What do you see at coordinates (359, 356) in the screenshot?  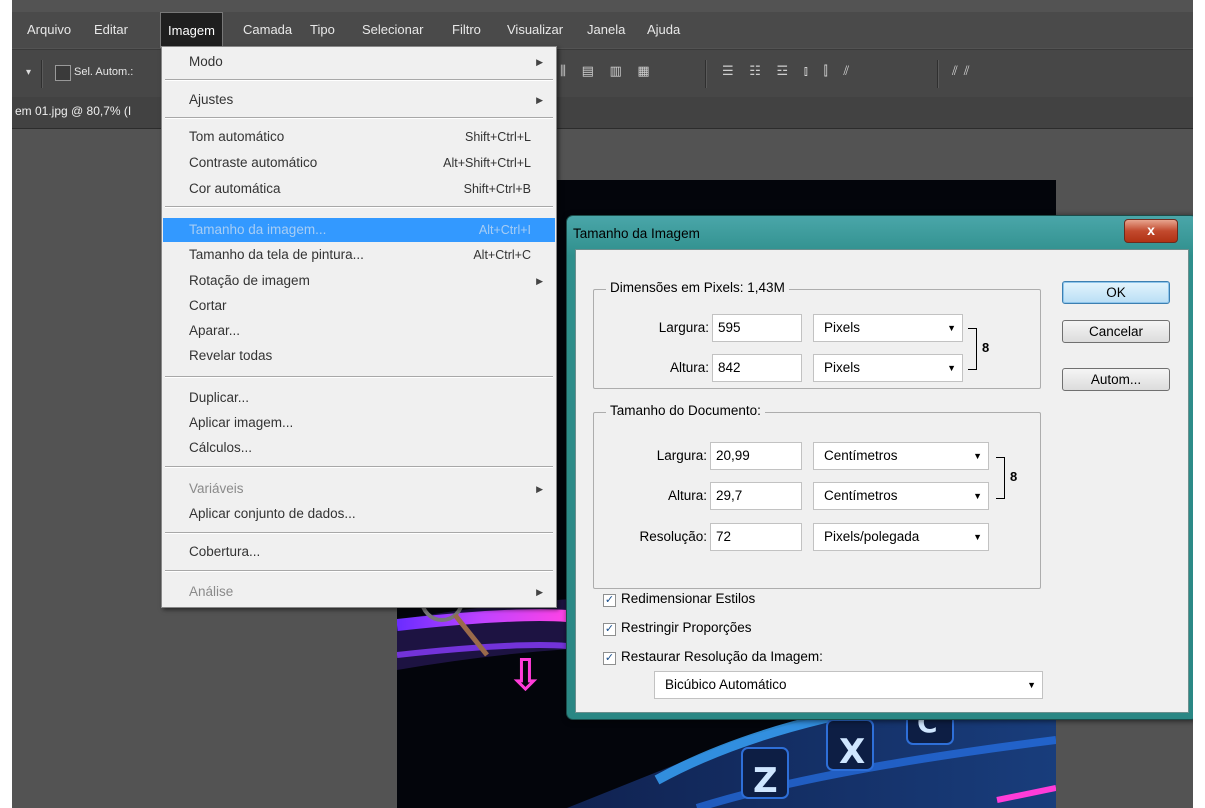 I see `menu-item-revelar-todas: Revelar todas` at bounding box center [359, 356].